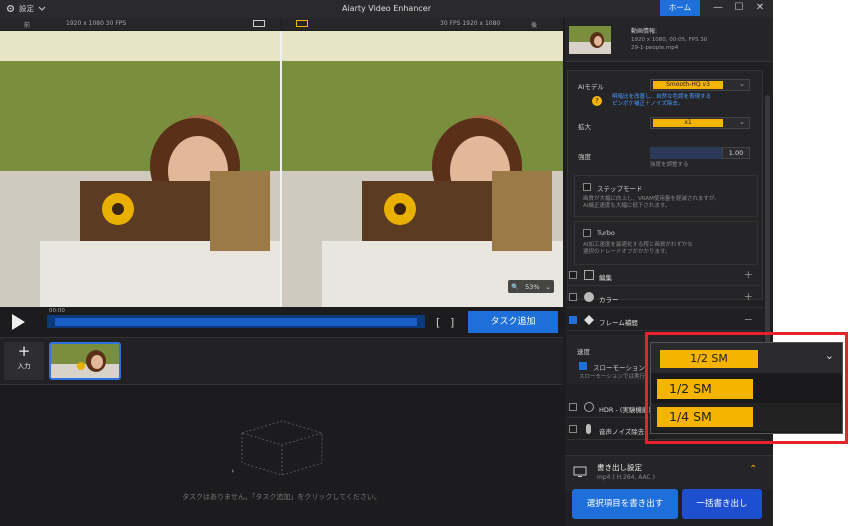 This screenshot has width=850, height=526. What do you see at coordinates (534, 25) in the screenshot?
I see `after-label: 後` at bounding box center [534, 25].